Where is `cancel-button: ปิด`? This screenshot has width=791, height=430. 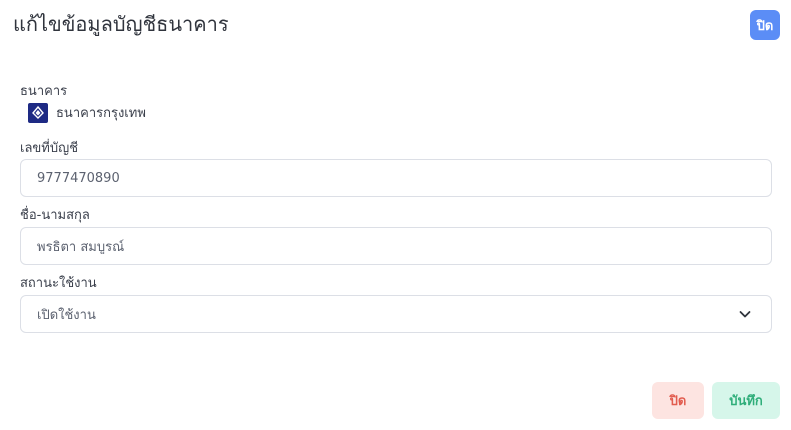
cancel-button: ปิด is located at coordinates (678, 400).